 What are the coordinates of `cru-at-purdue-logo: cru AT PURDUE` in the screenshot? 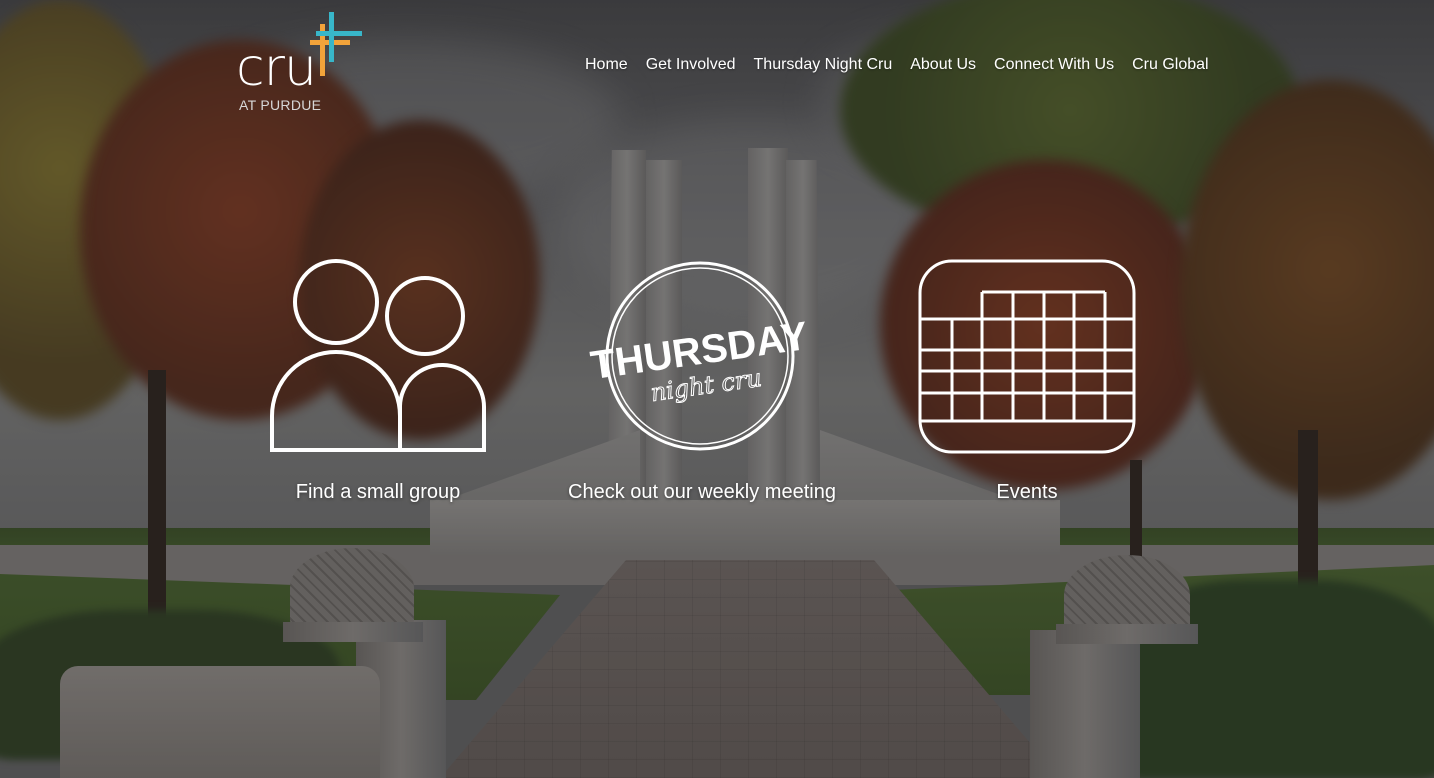 It's located at (301, 62).